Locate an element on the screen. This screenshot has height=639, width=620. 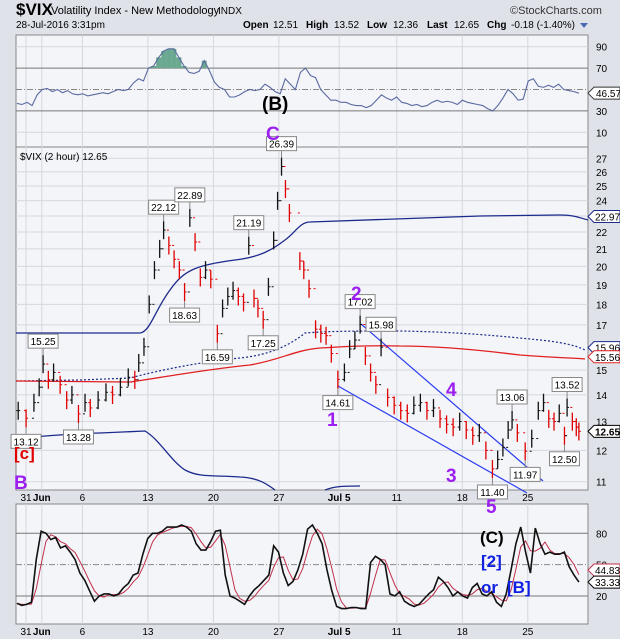
wave-label-C: C is located at coordinates (273, 134).